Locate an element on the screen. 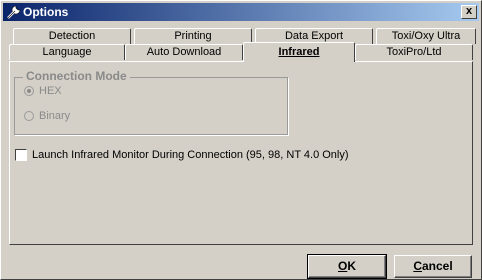 This screenshot has width=482, height=280. radio-indicator-hex is located at coordinates (29, 91).